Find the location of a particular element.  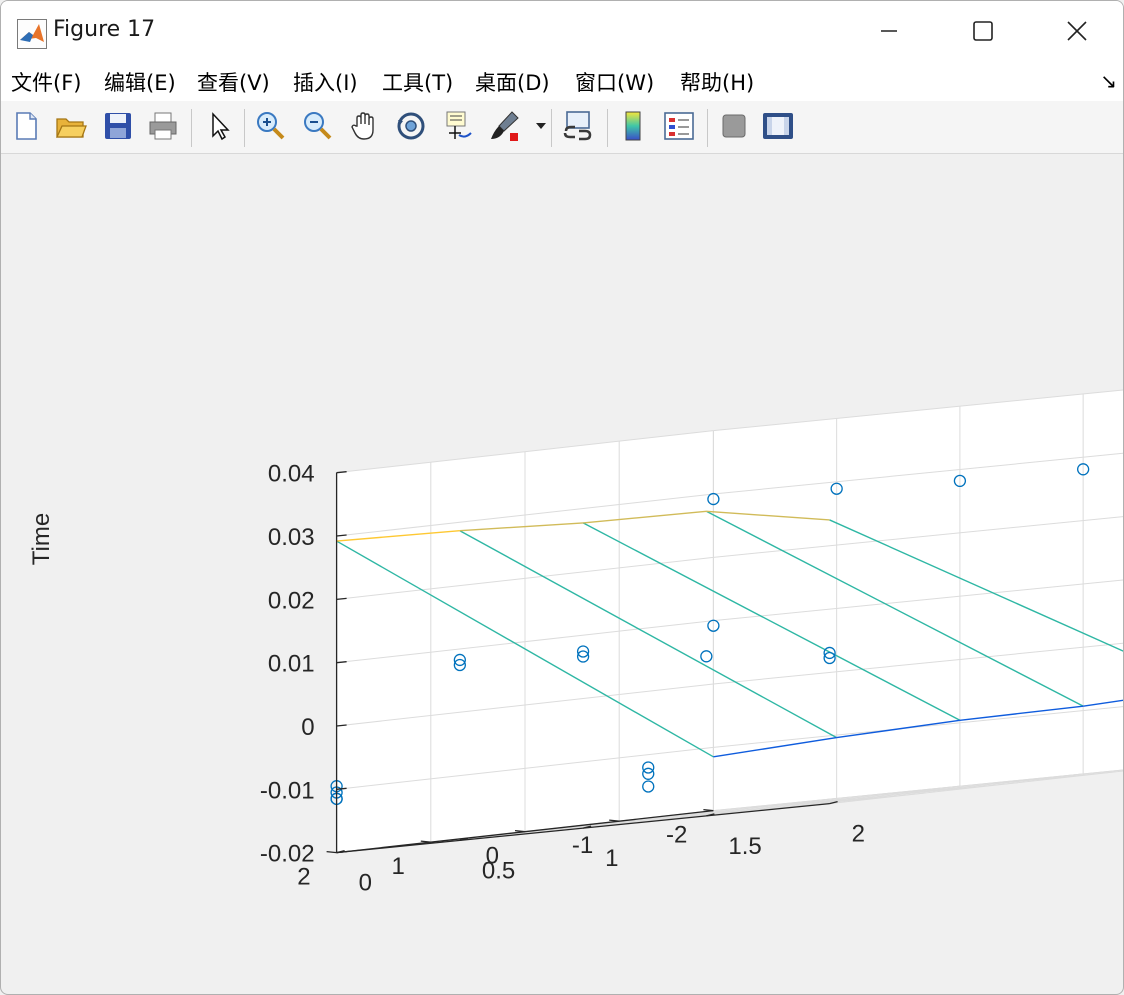

link-plot-icon is located at coordinates (578, 126).